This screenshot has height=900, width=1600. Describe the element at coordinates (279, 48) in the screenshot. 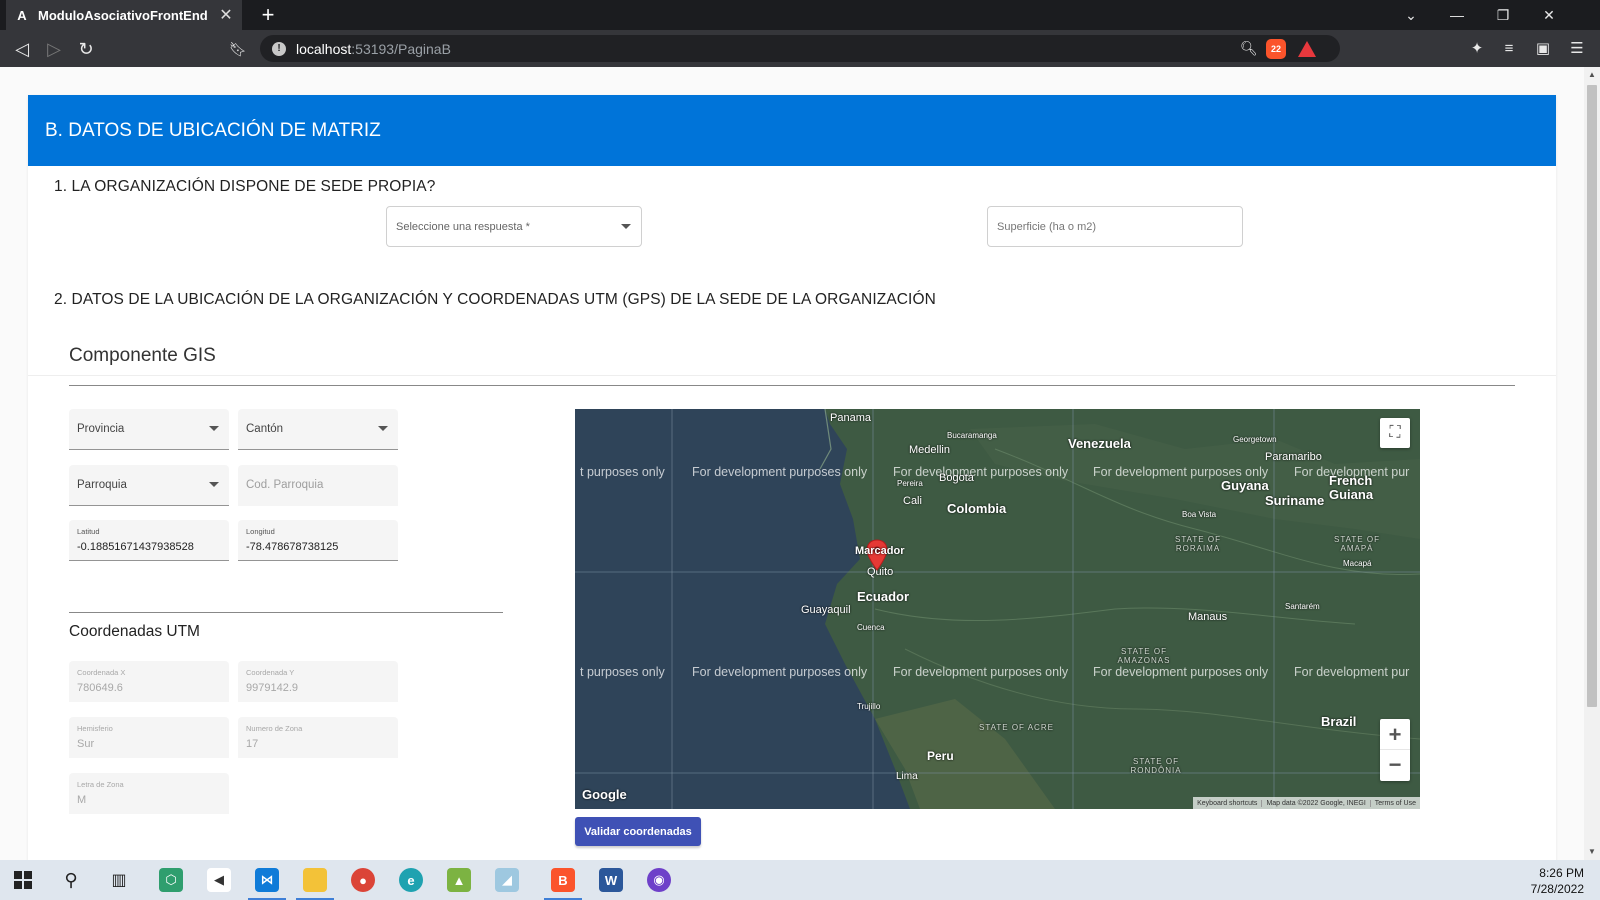

I see `site-info-icon: !` at that location.